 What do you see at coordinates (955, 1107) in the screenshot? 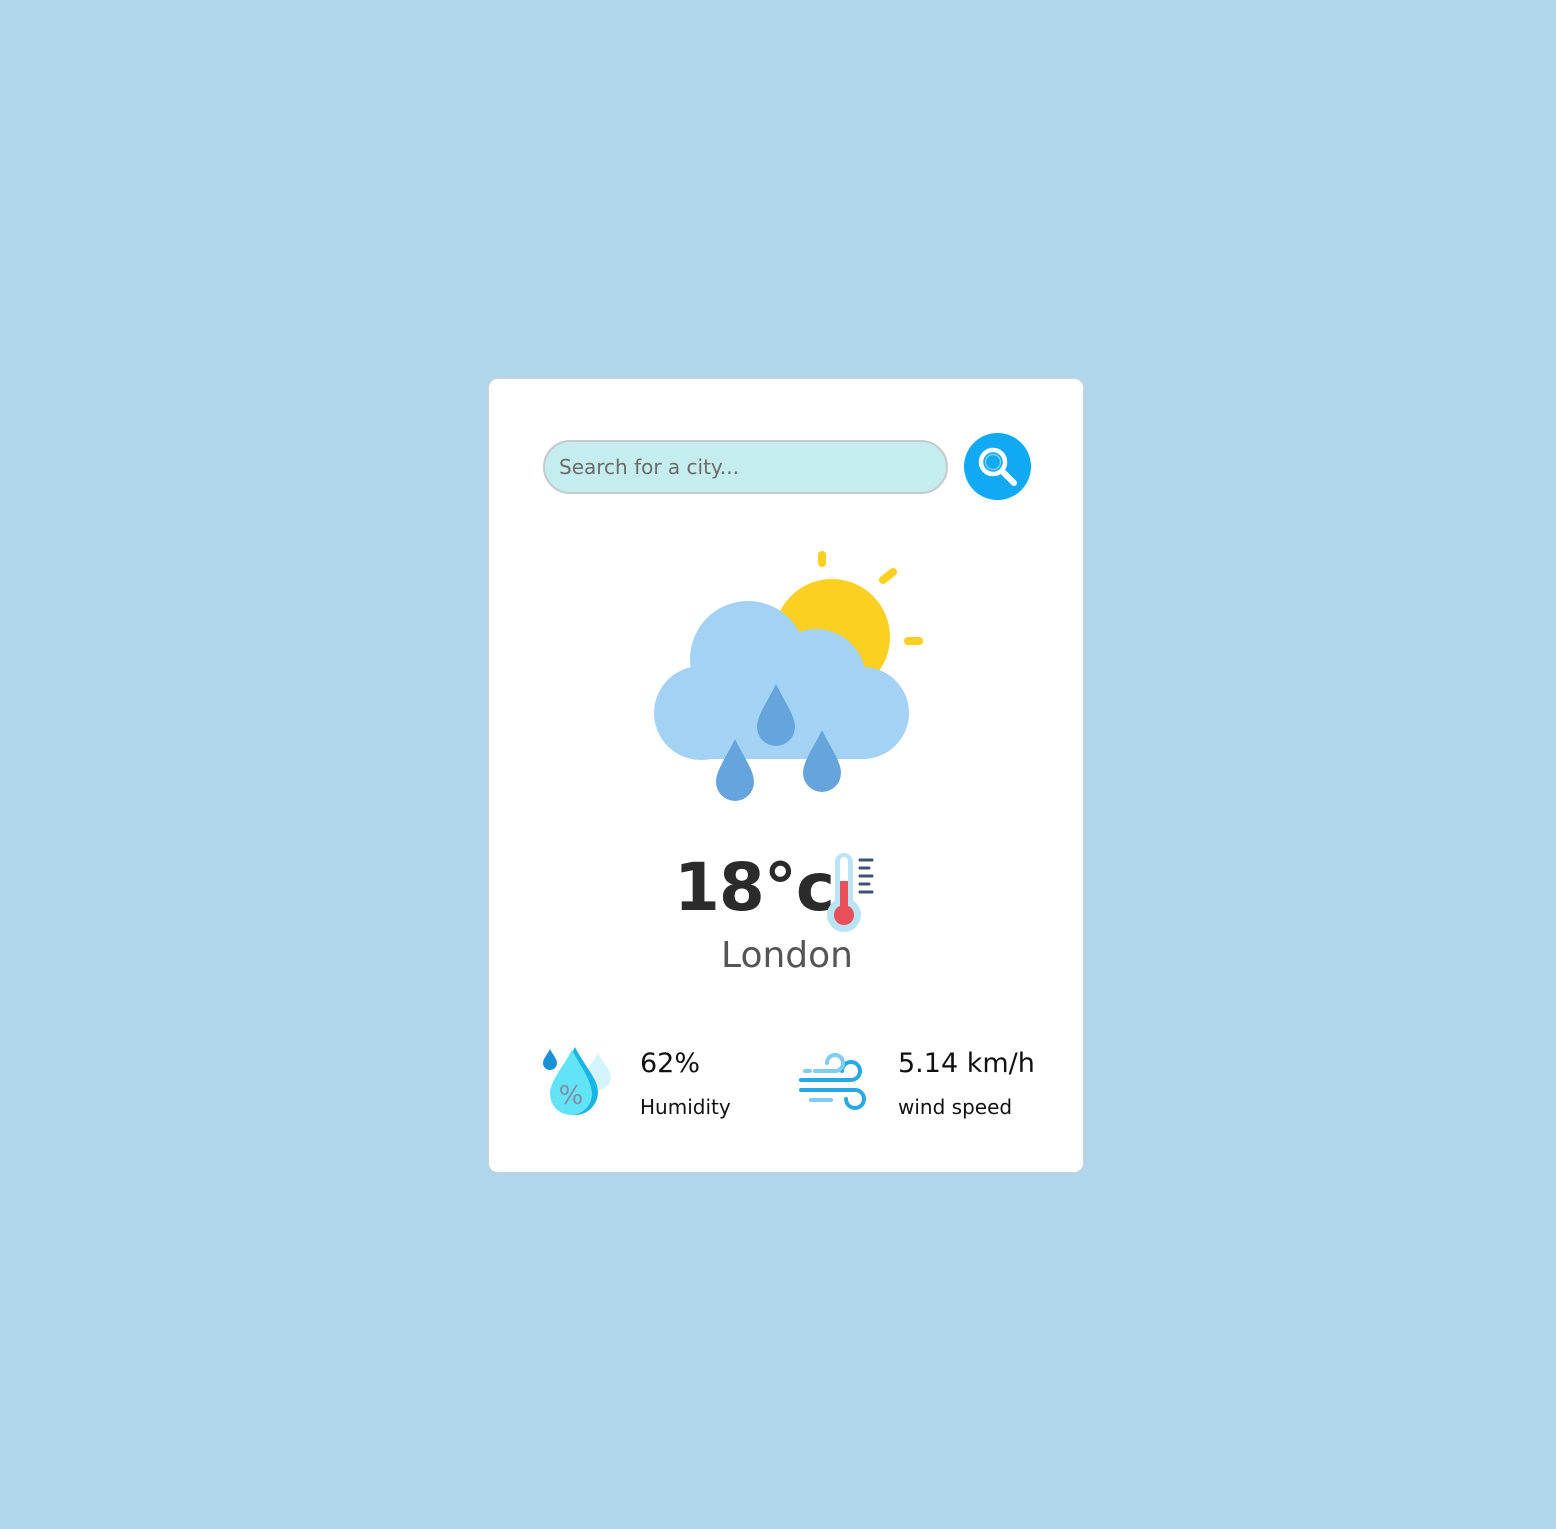
I see `wind-label: wind speed` at bounding box center [955, 1107].